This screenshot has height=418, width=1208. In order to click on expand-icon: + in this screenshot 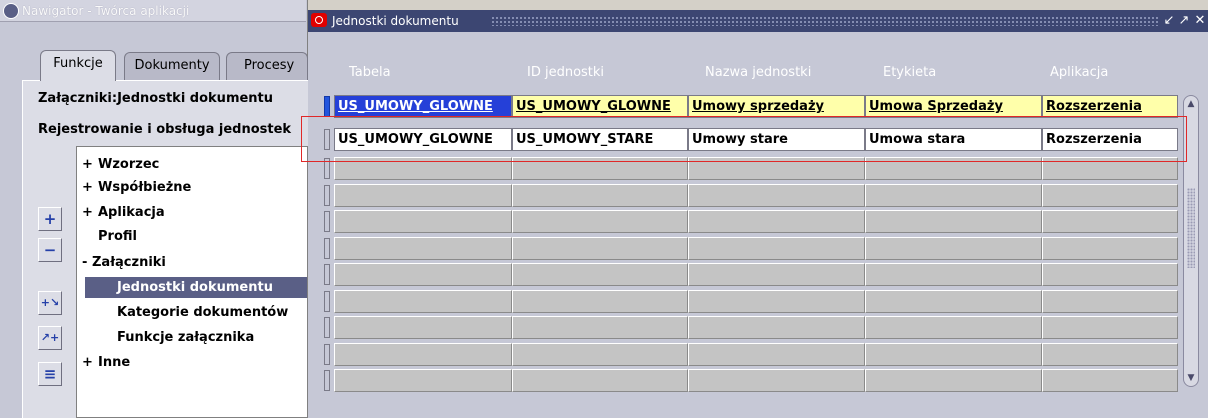, I will do `click(50, 219)`.